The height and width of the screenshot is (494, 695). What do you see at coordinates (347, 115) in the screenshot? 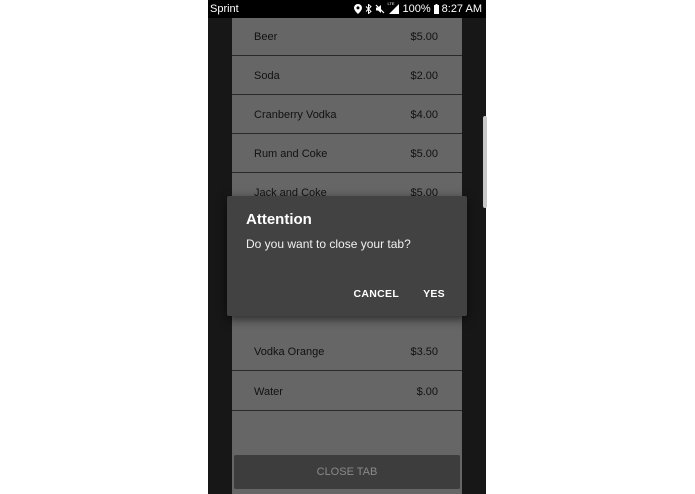
I see `list-item: Cranberry Vodka $4.00` at bounding box center [347, 115].